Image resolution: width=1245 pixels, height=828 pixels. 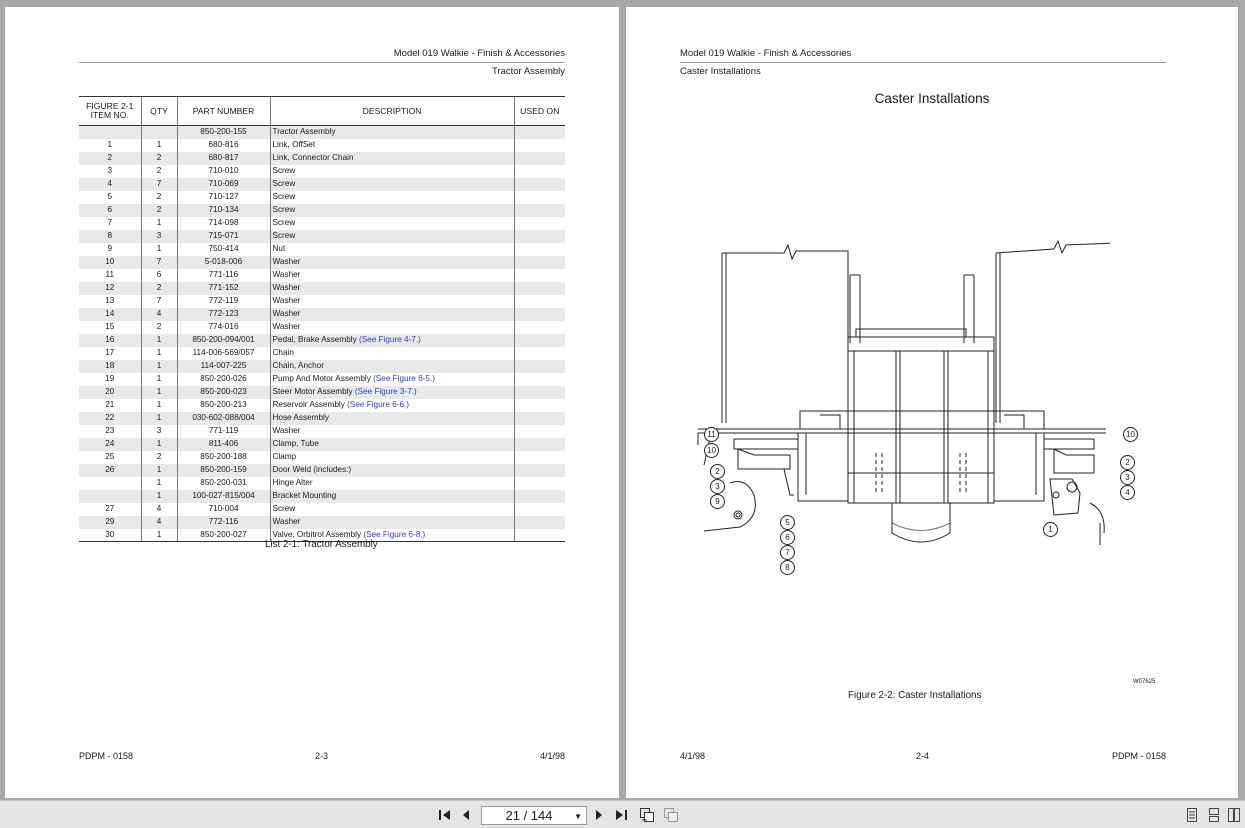 What do you see at coordinates (110, 470) in the screenshot?
I see `item-cell: 26` at bounding box center [110, 470].